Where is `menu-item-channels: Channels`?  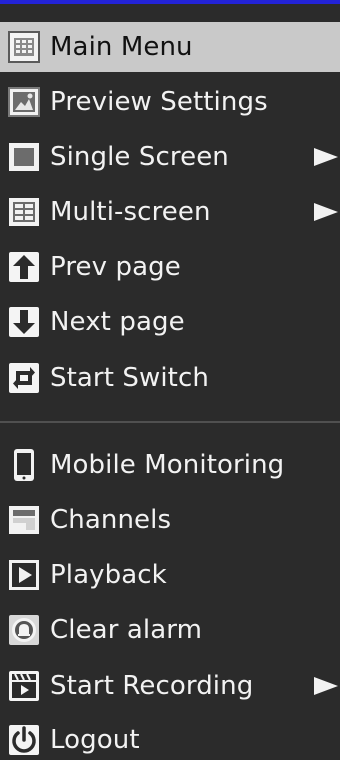
menu-item-channels: Channels is located at coordinates (170, 520).